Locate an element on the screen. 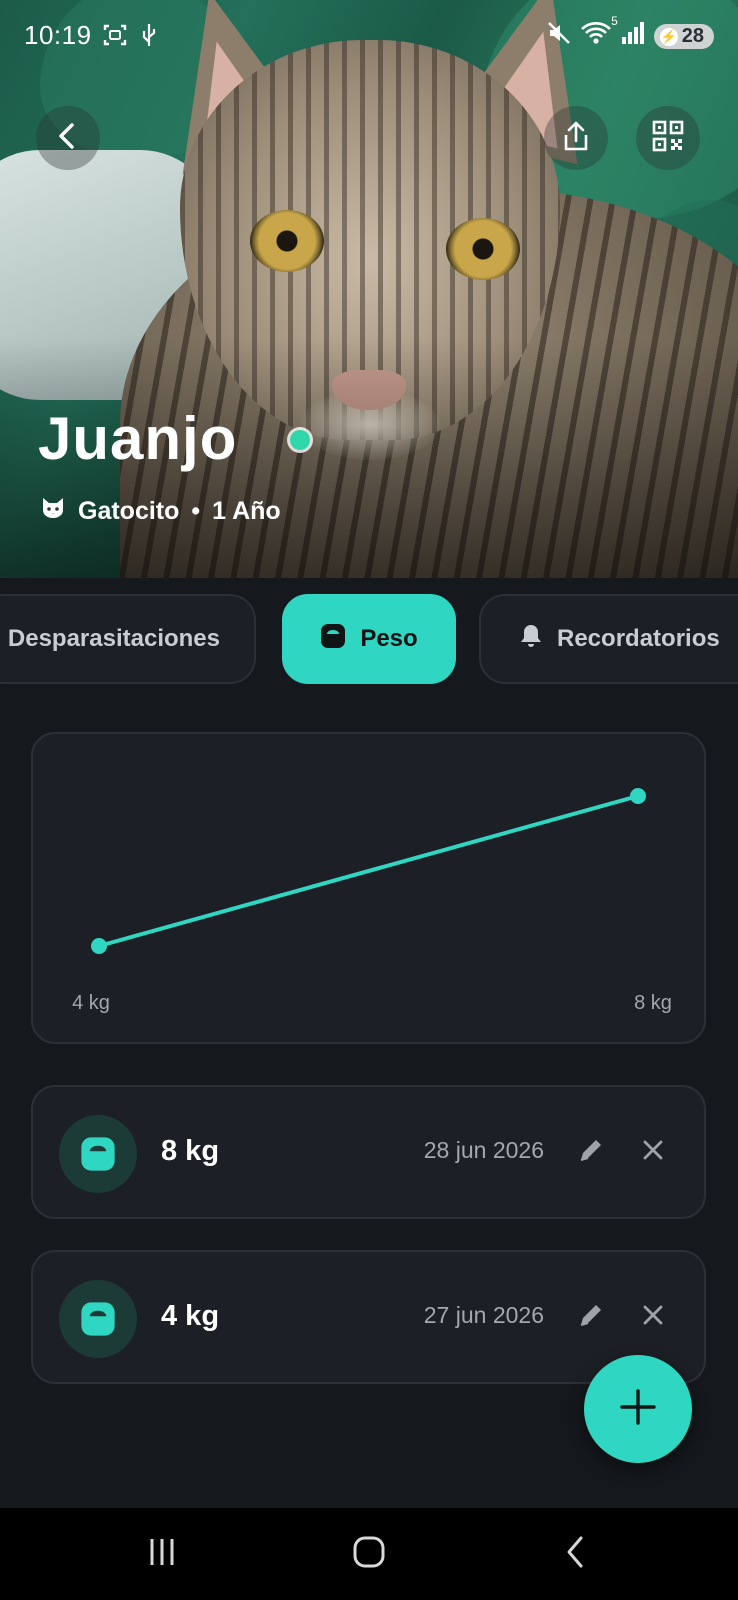  bell-icon is located at coordinates (531, 639).